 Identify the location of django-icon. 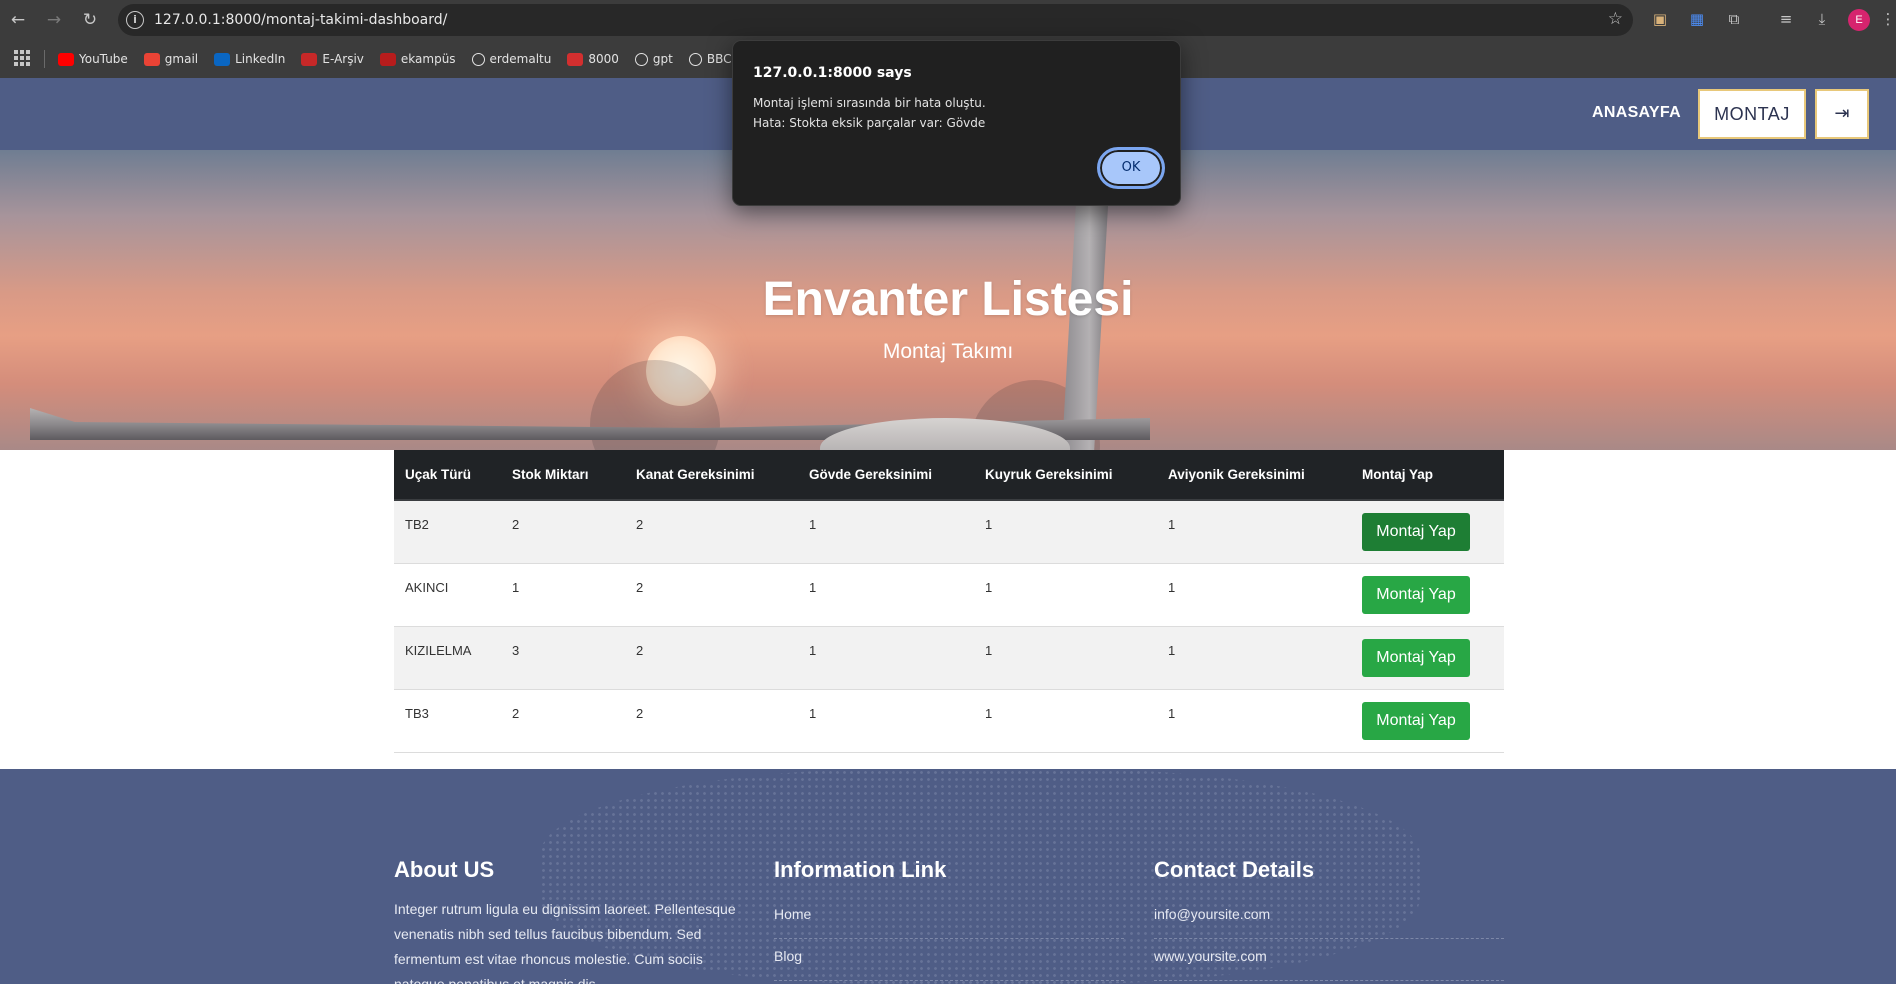
(575, 59).